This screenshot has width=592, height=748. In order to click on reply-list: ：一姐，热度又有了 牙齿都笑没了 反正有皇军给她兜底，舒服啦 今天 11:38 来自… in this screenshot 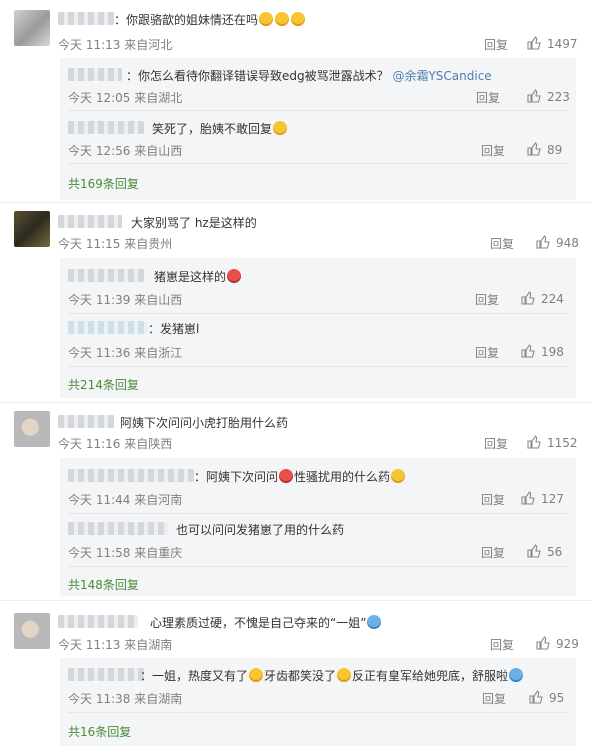, I will do `click(318, 702)`.